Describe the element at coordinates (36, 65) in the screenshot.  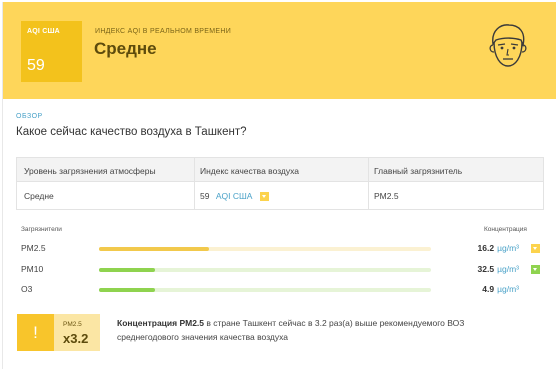
I see `aqi-badge-value: 59` at that location.